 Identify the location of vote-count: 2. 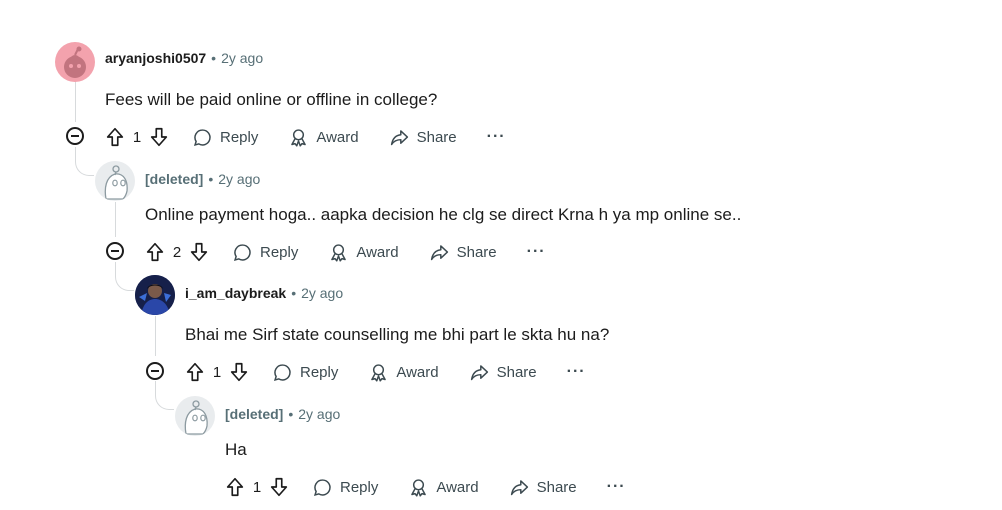
(177, 252).